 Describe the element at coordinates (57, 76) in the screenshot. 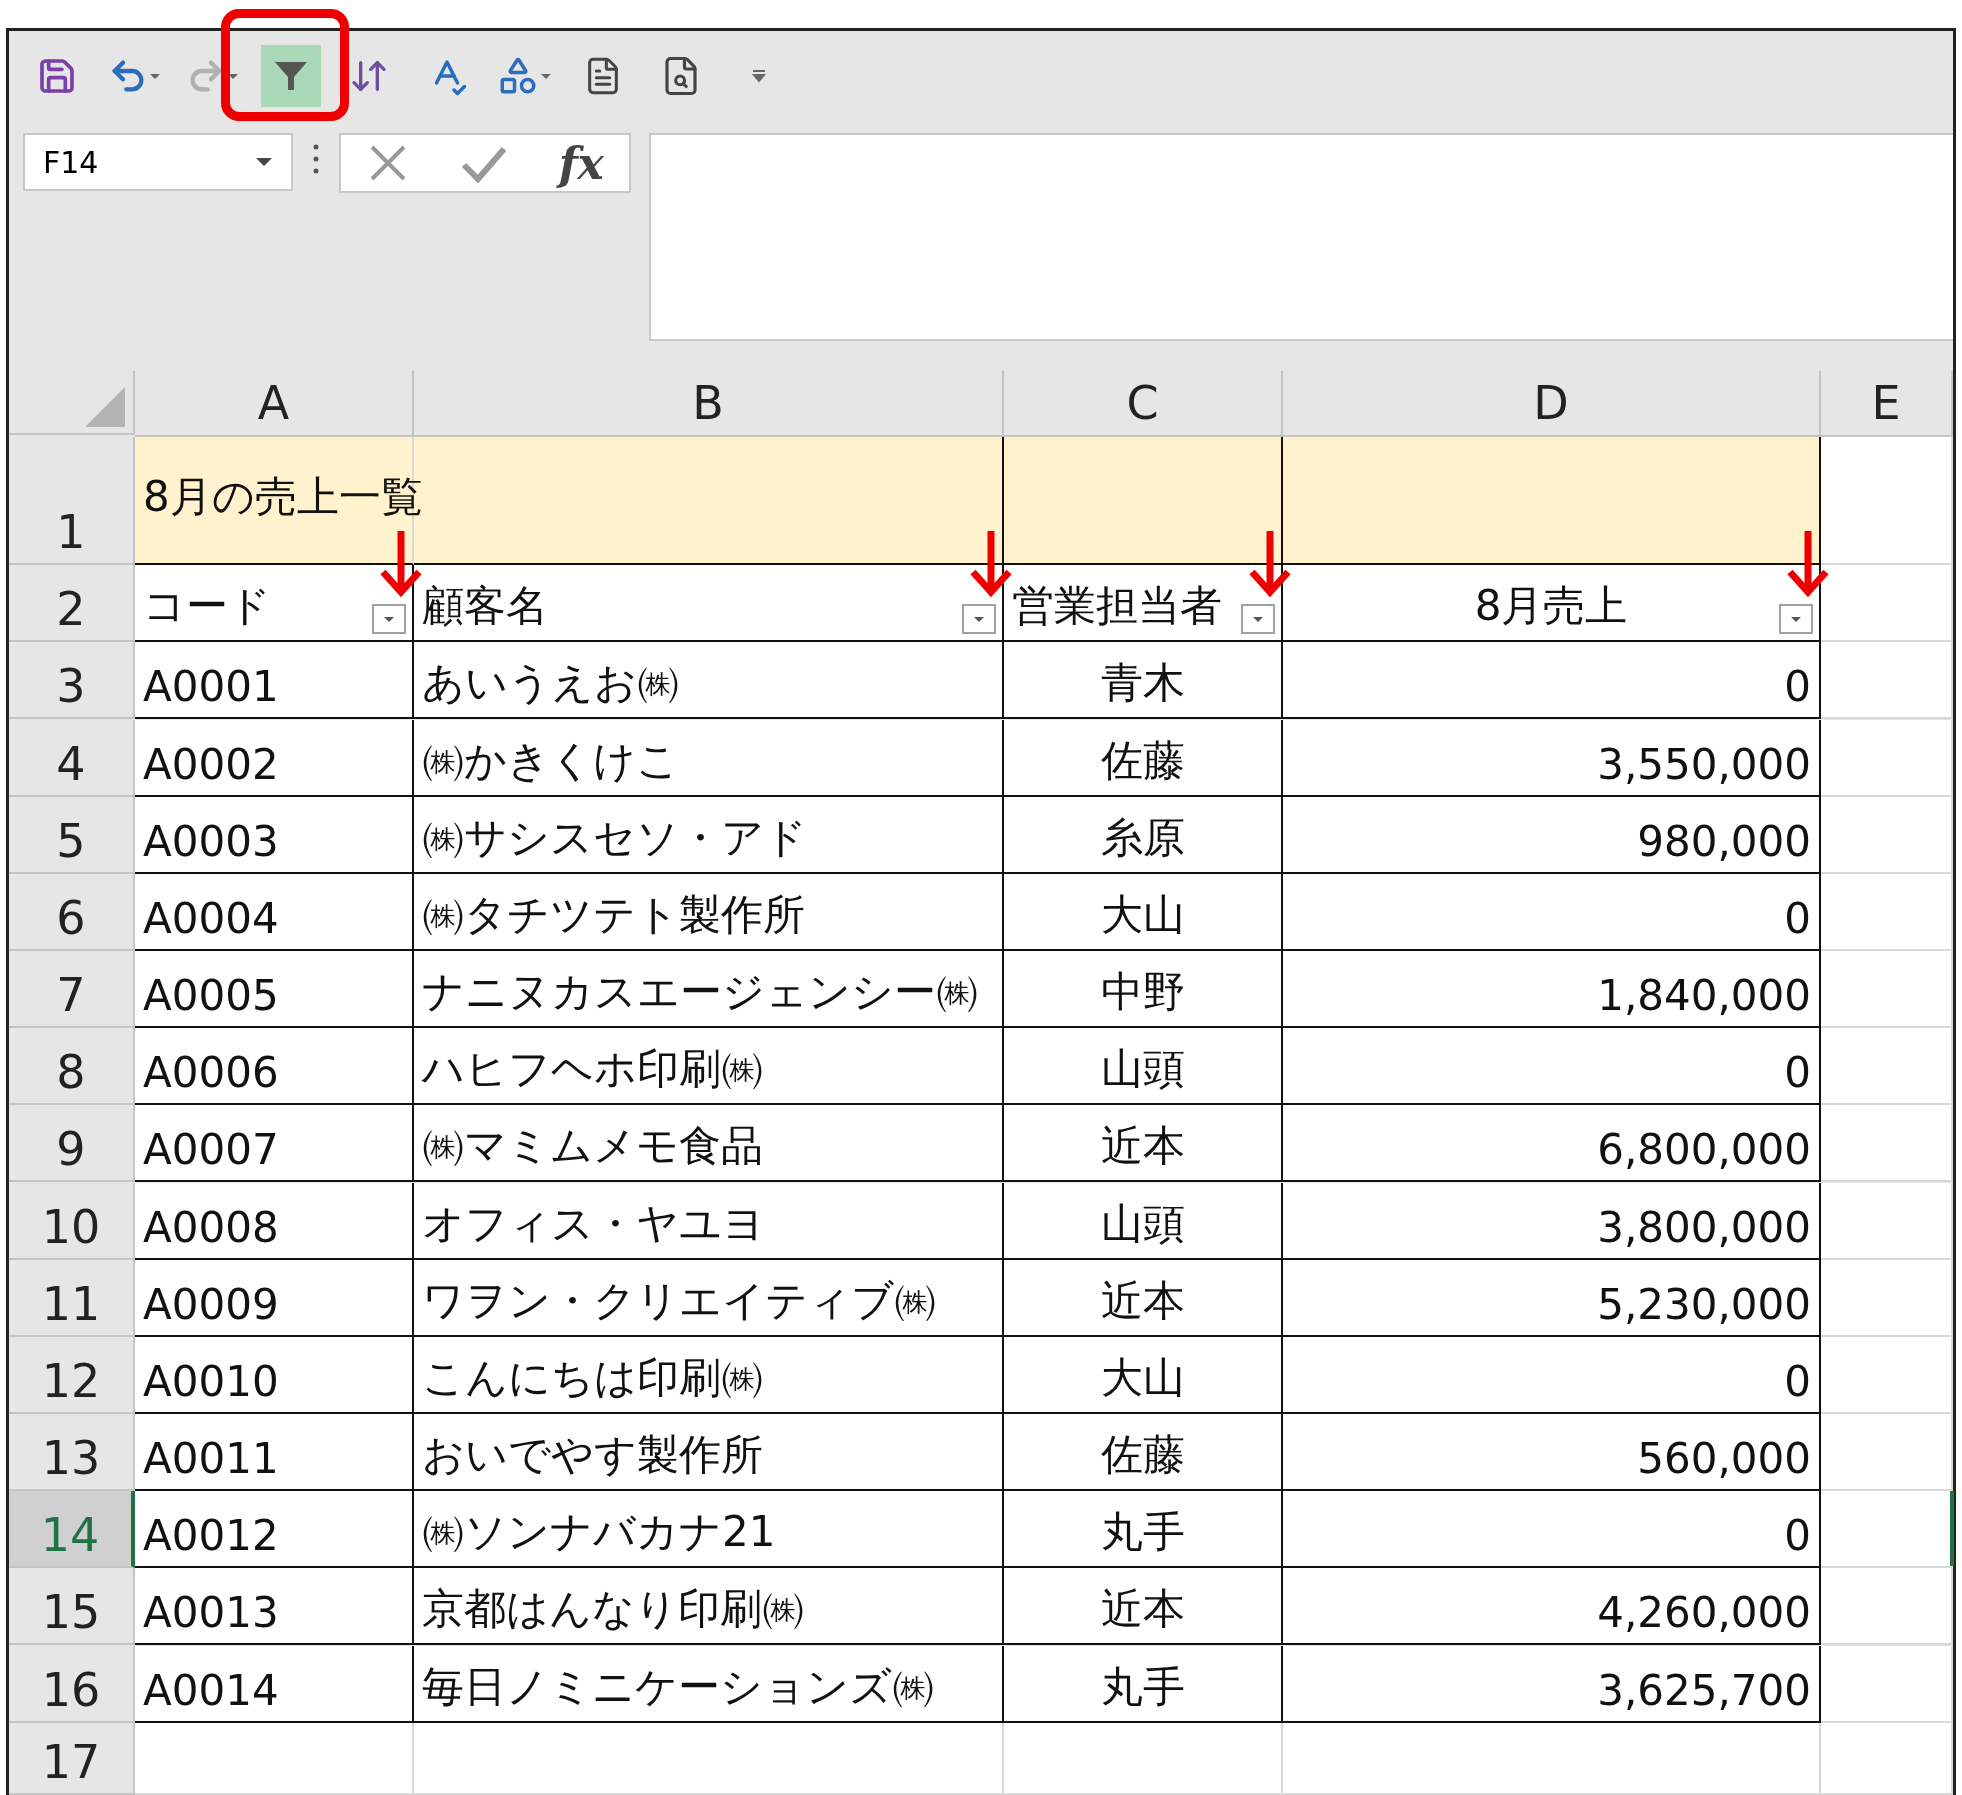

I see `save-icon` at that location.